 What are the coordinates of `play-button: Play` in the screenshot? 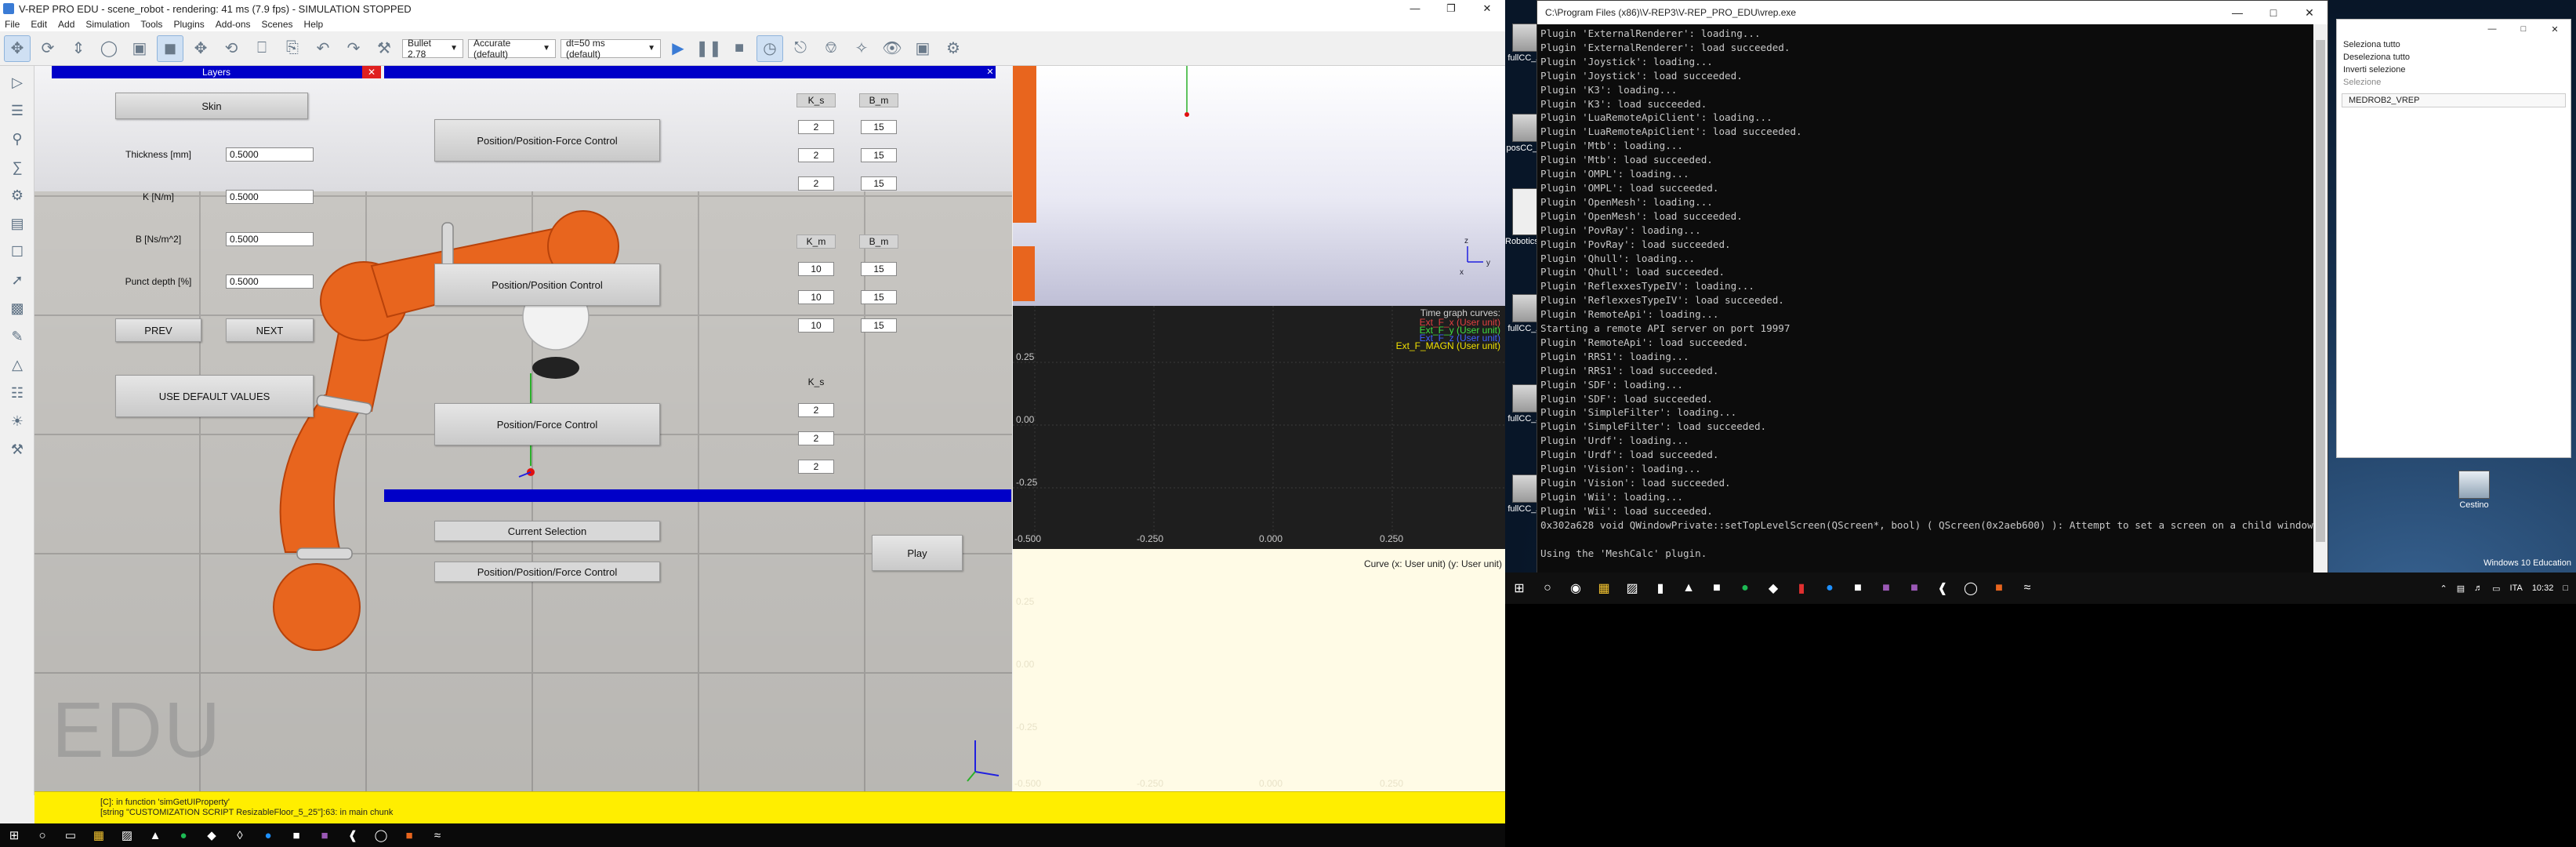 It's located at (918, 553).